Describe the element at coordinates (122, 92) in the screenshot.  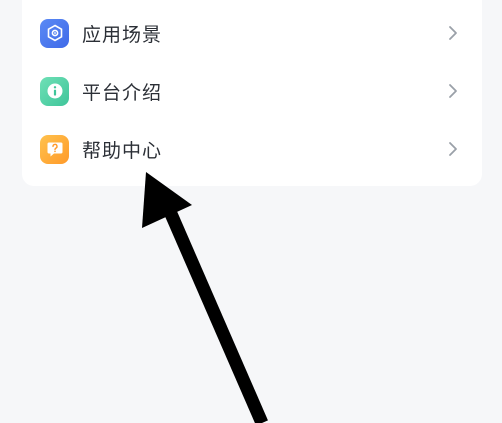
I see `menu-item-label: 平台介绍` at that location.